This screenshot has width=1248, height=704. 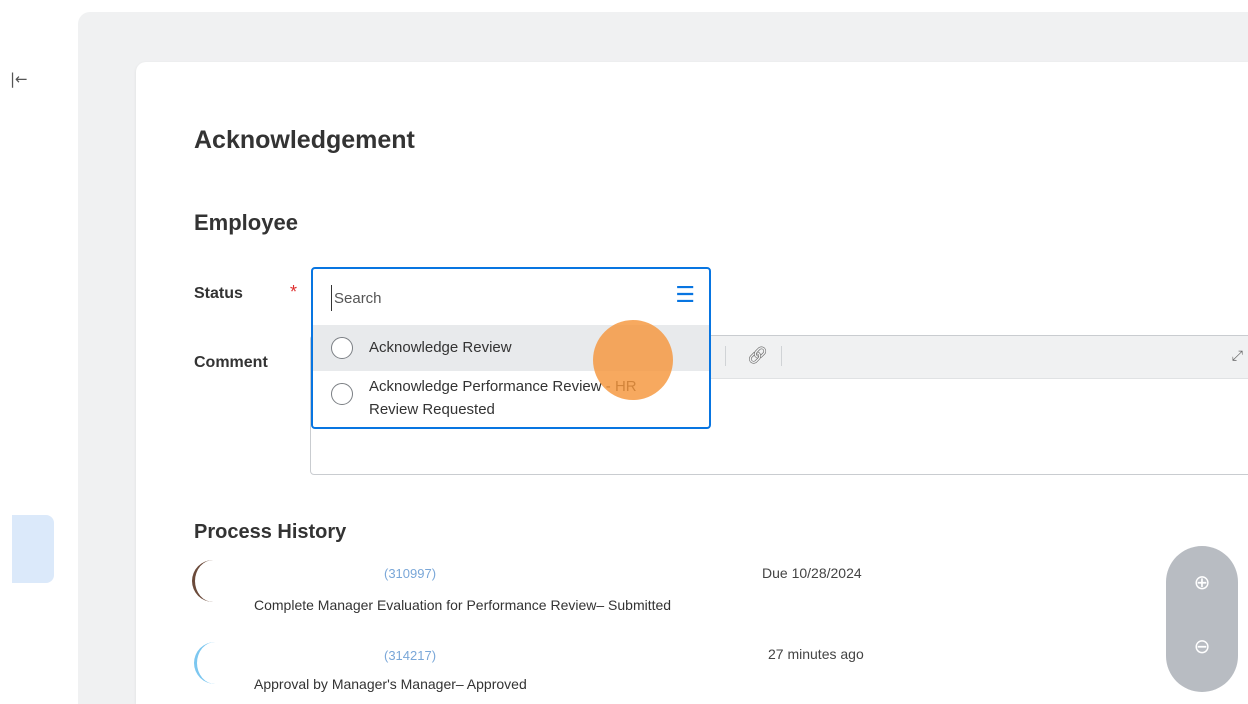 What do you see at coordinates (1202, 619) in the screenshot?
I see `zoom-controls: ⊕ ⊖` at bounding box center [1202, 619].